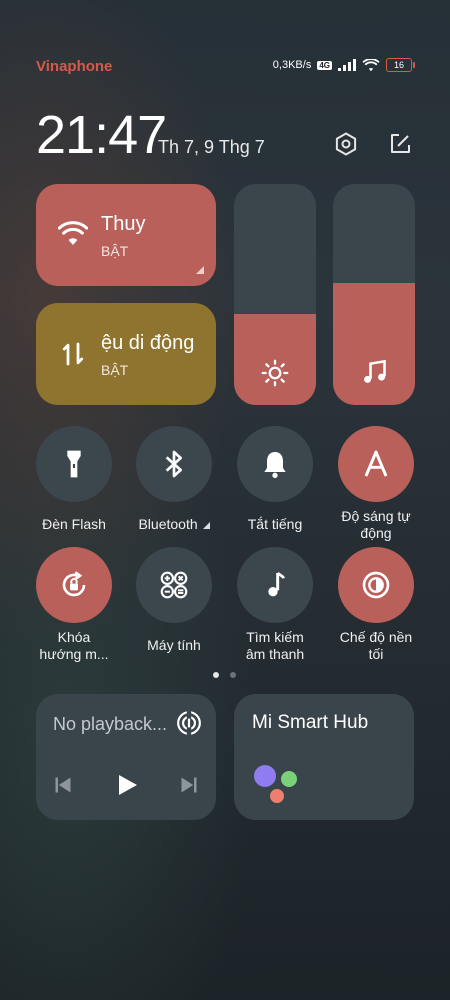 This screenshot has height=1000, width=450. I want to click on bluetooth-toggle, so click(174, 464).